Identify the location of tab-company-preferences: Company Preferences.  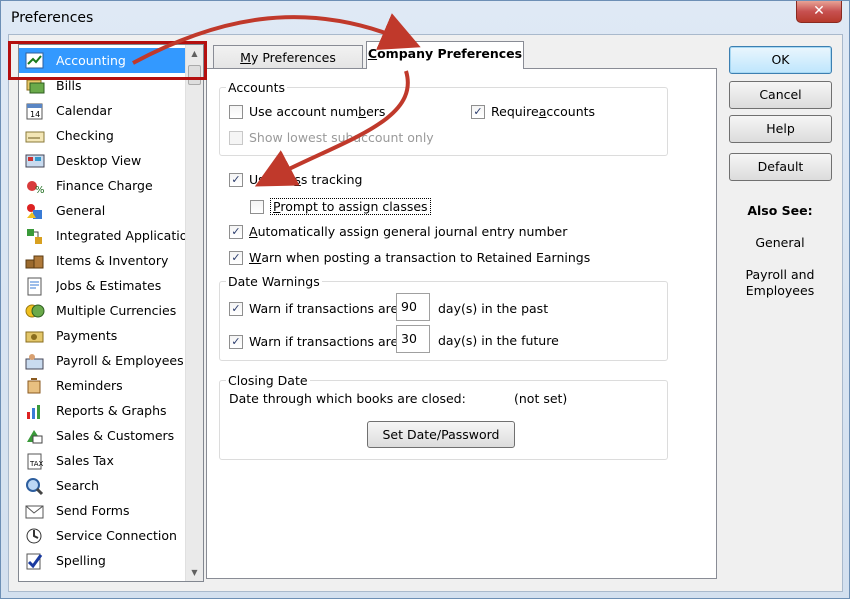
(445, 55).